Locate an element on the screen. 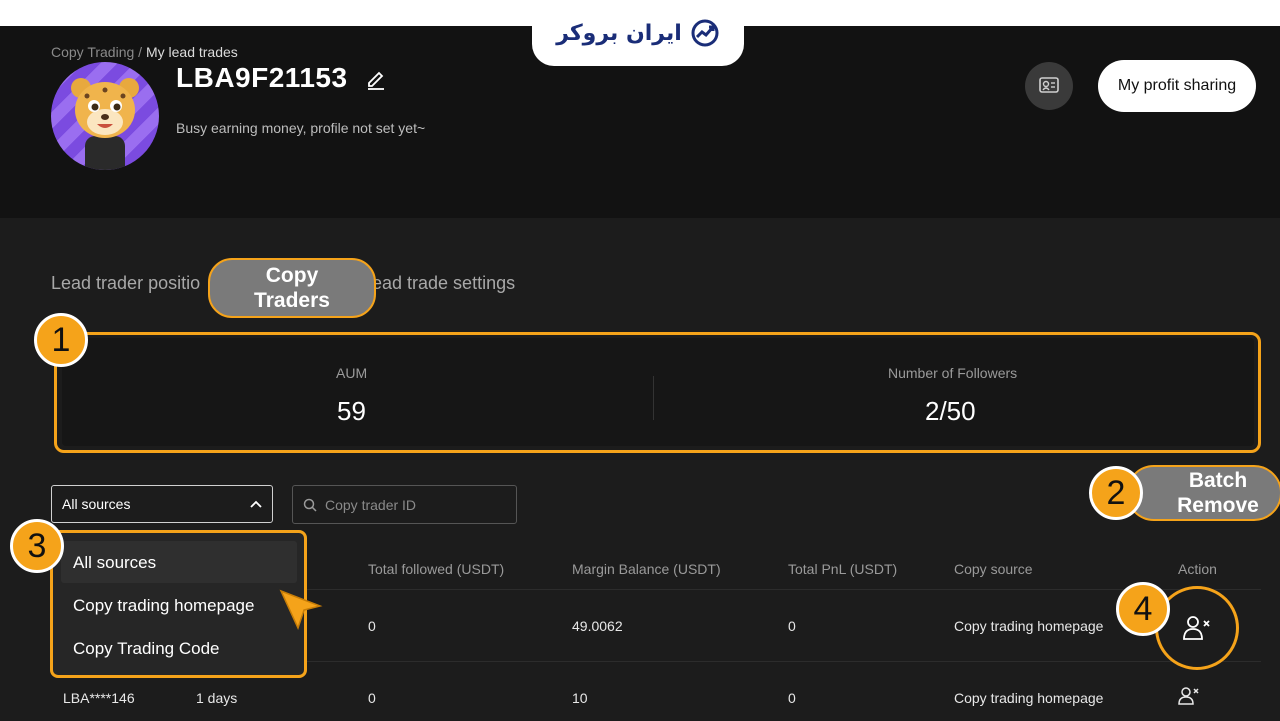 This screenshot has width=1280, height=721. search-input is located at coordinates (415, 504).